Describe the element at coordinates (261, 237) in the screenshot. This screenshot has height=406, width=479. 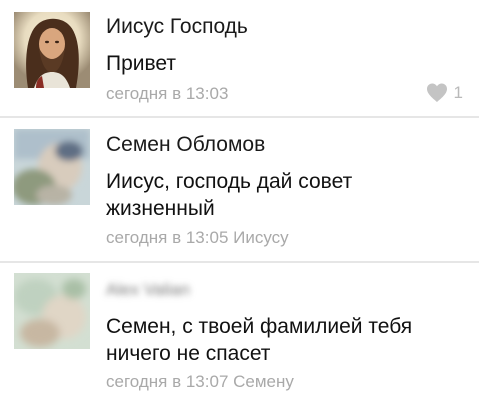
I see `reply-to-link: Иисусу` at that location.